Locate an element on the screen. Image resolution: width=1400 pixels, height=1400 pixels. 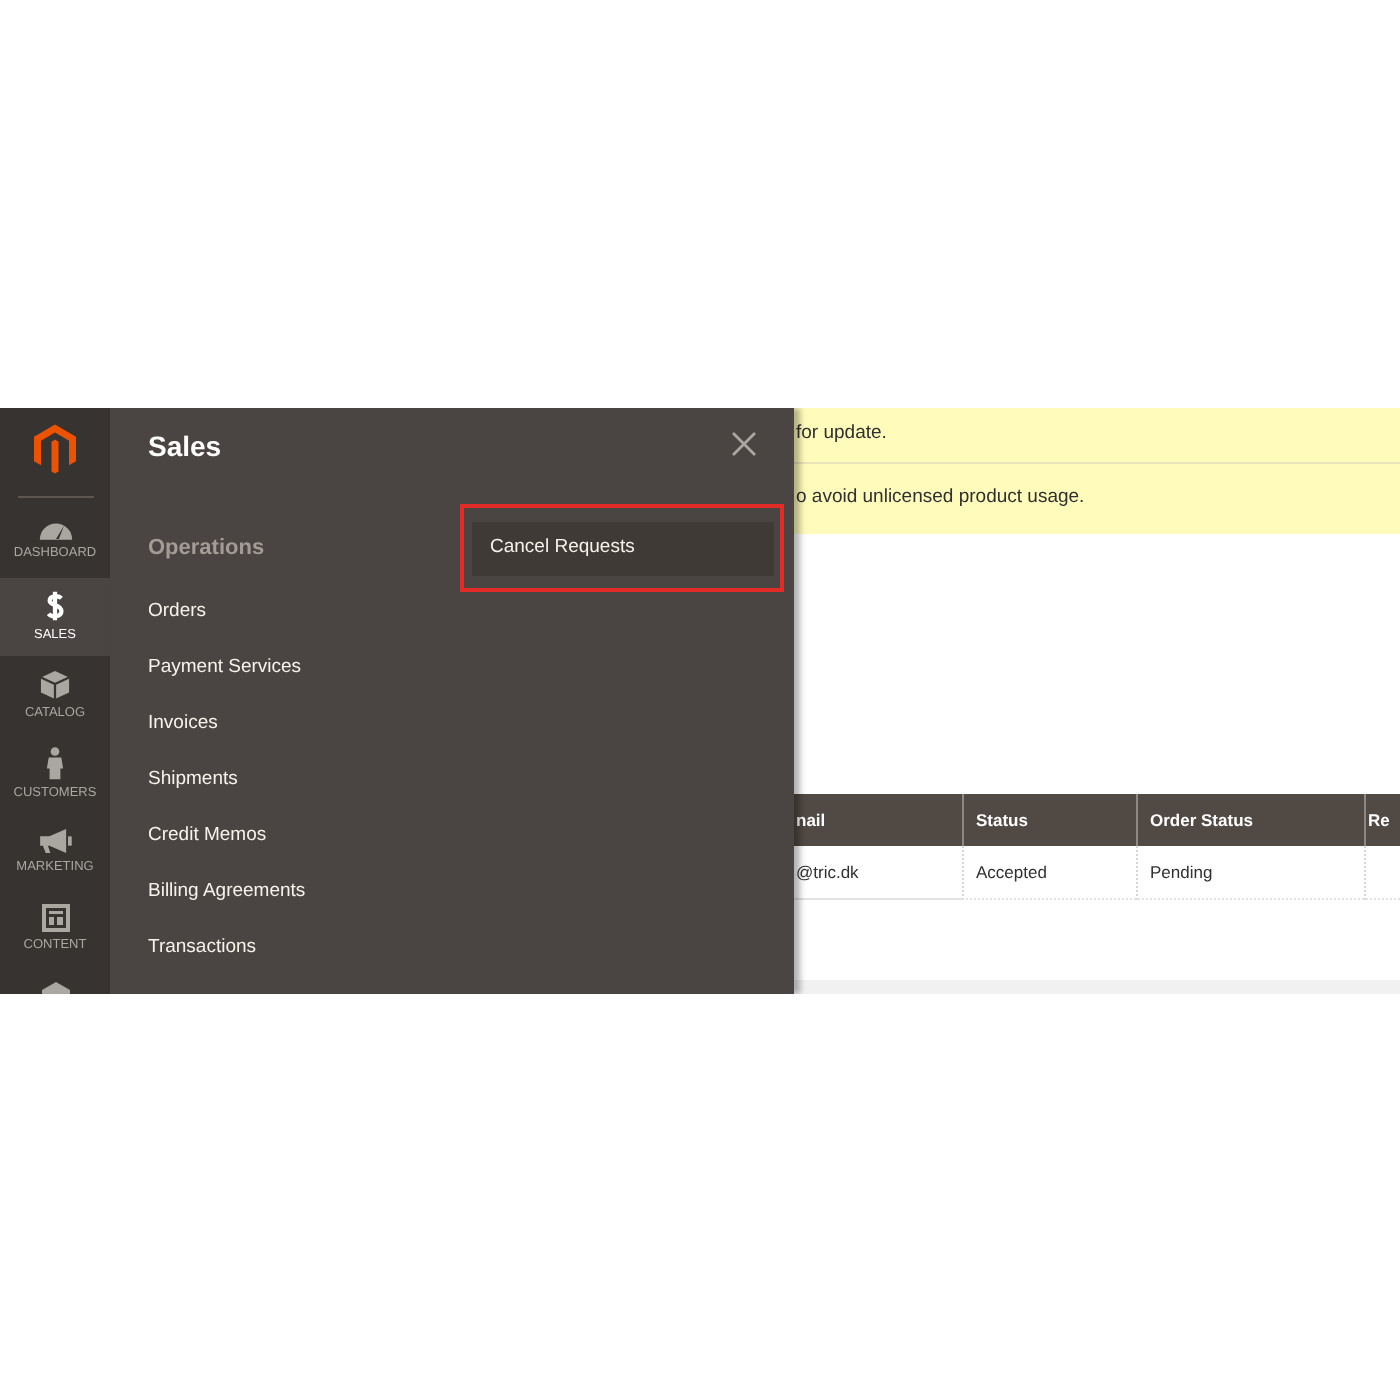
menu-item: Credit Memos is located at coordinates (207, 837).